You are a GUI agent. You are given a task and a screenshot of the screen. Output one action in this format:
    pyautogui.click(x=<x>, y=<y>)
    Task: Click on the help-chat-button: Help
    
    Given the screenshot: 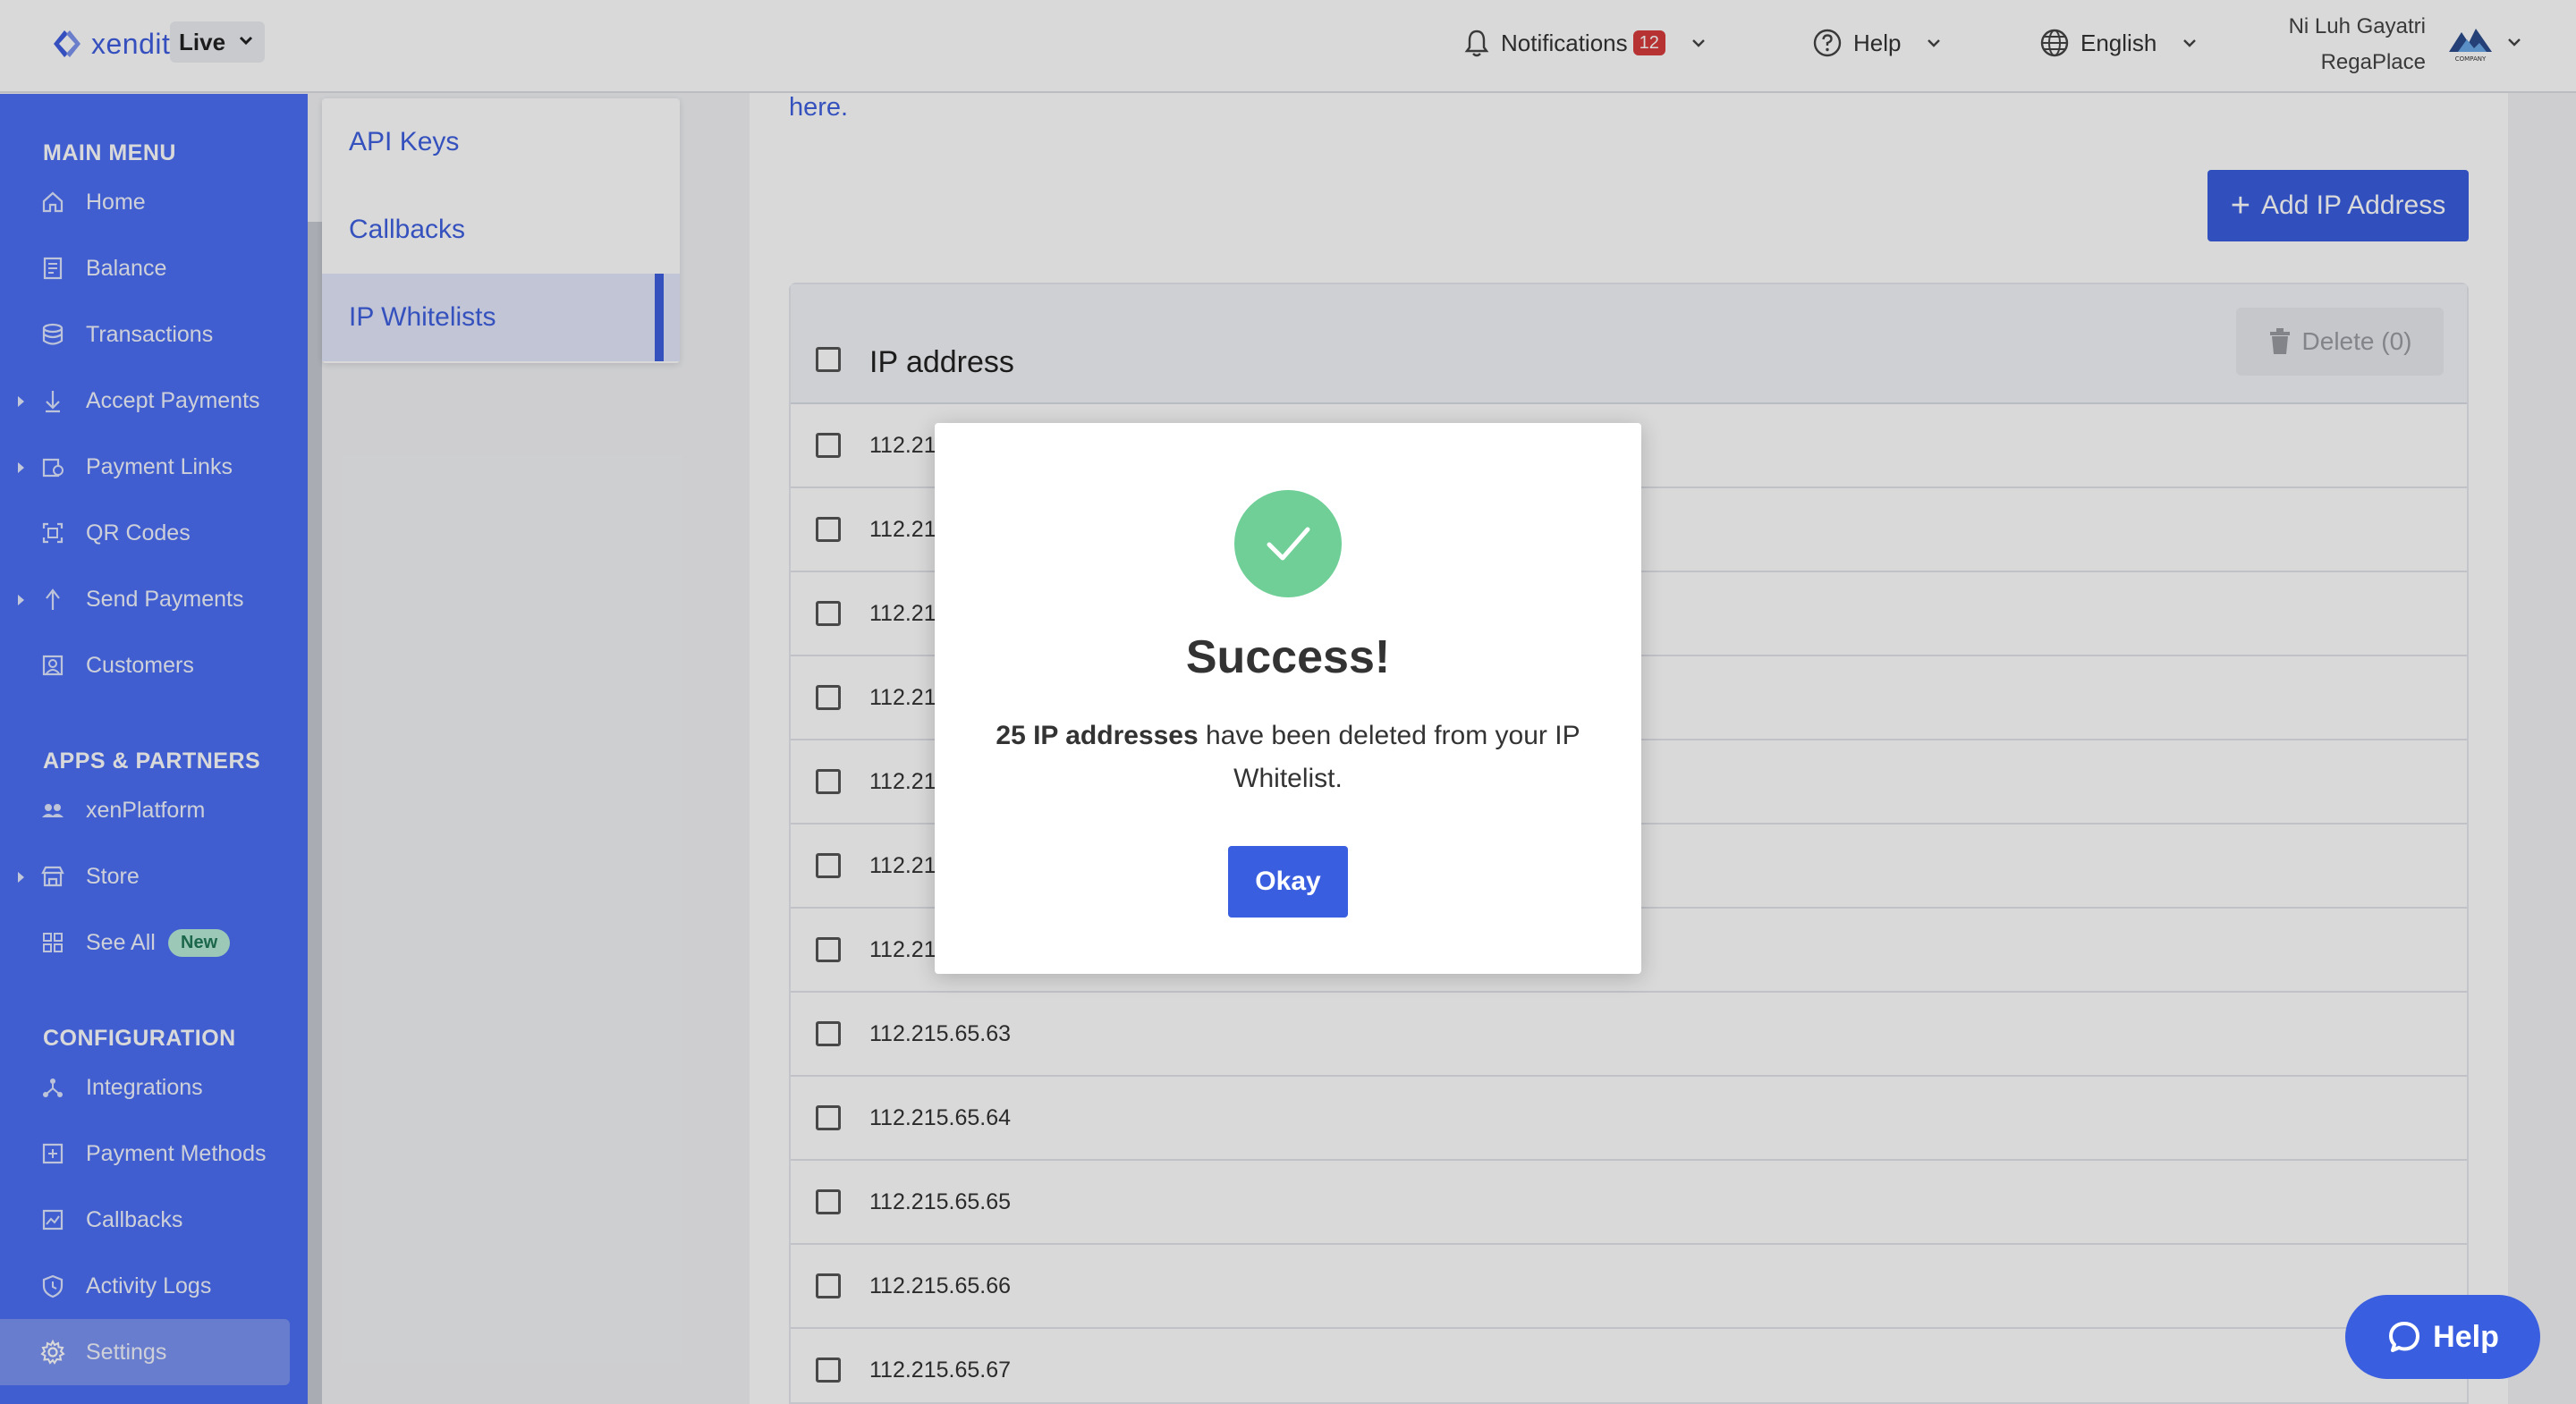 What is the action you would take?
    pyautogui.click(x=2442, y=1337)
    